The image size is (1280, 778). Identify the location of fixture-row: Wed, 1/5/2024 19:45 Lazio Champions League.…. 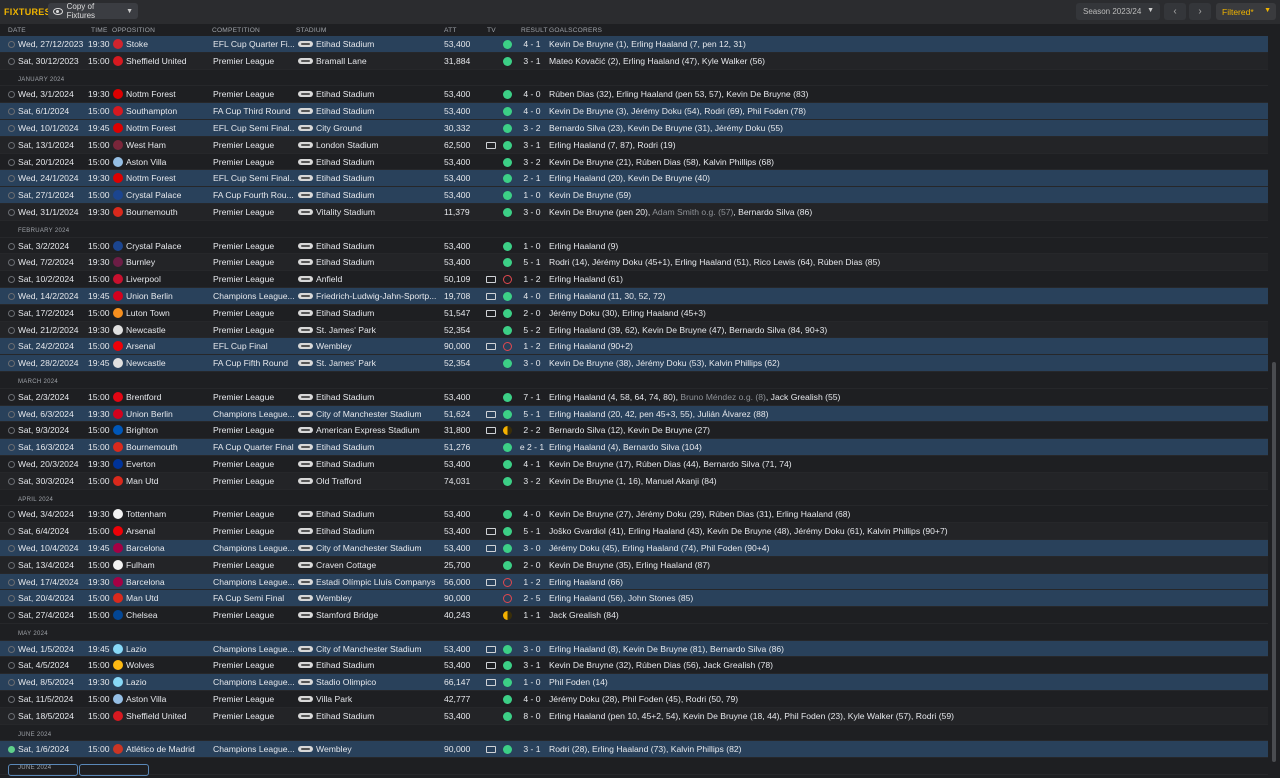
(634, 649).